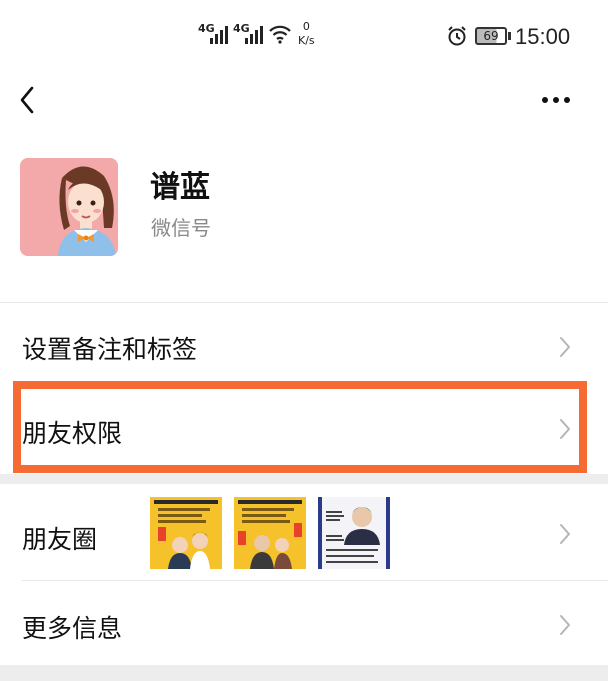 Image resolution: width=608 pixels, height=681 pixels. What do you see at coordinates (457, 36) in the screenshot?
I see `alarm-icon` at bounding box center [457, 36].